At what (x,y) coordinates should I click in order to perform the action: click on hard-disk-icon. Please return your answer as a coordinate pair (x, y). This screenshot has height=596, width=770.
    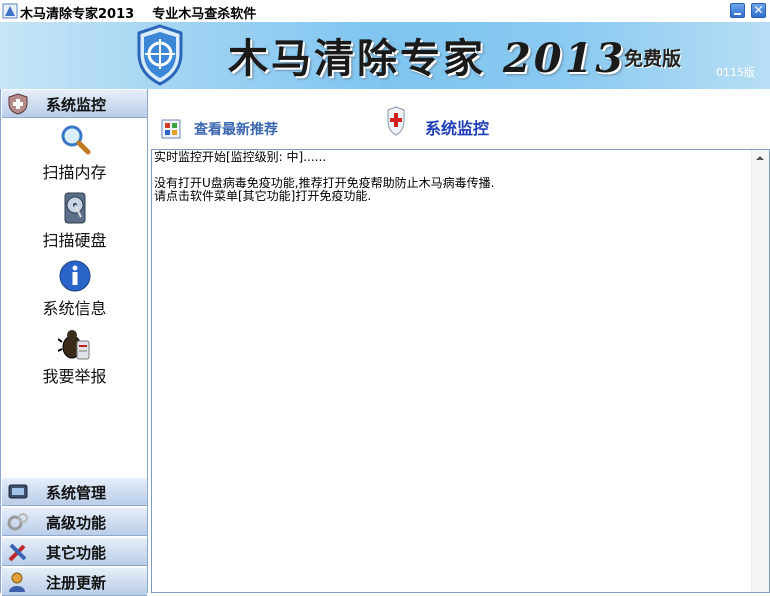
    Looking at the image, I should click on (75, 208).